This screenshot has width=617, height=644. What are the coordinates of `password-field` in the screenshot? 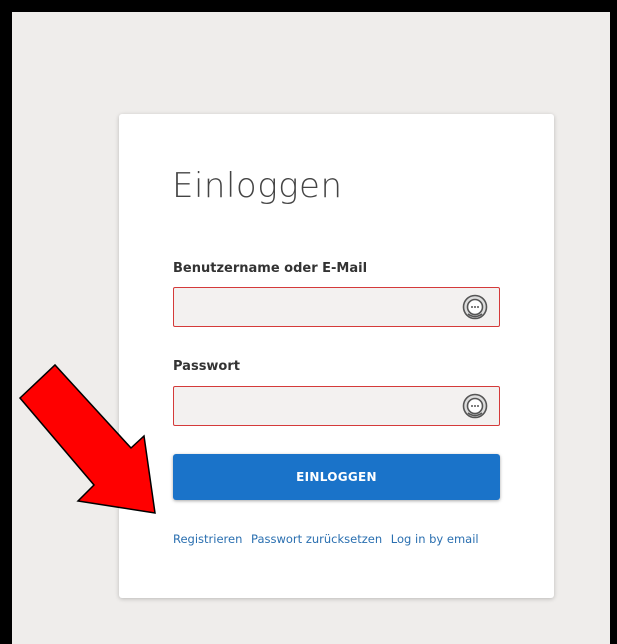 It's located at (324, 406).